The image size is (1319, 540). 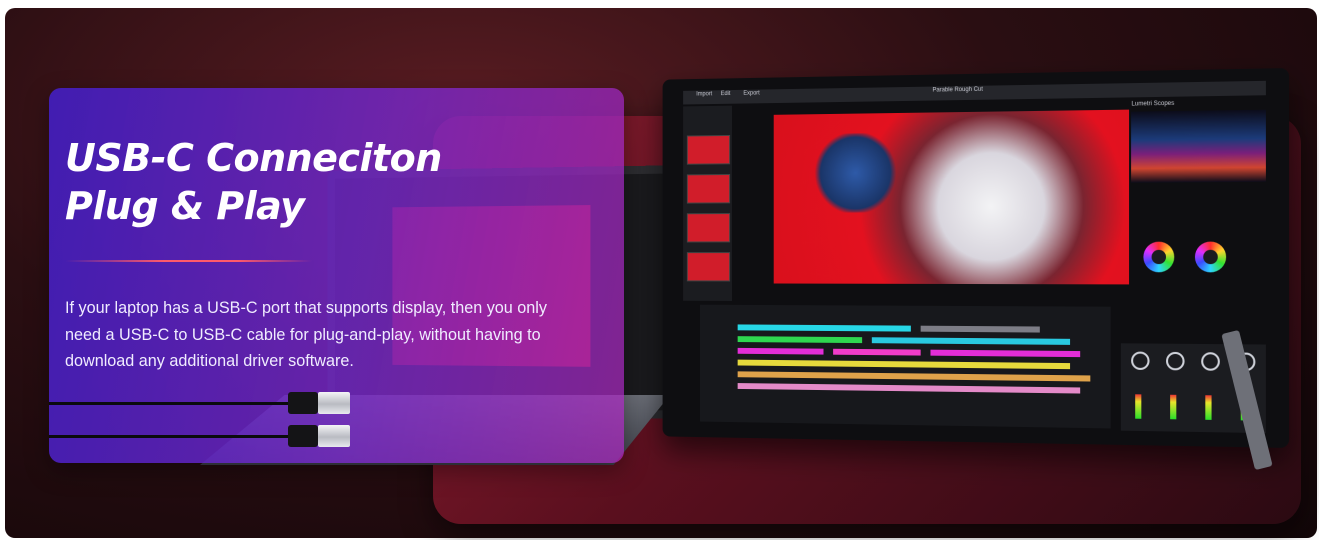 I want to click on highlight-tint-color-wheel-icon, so click(x=1210, y=257).